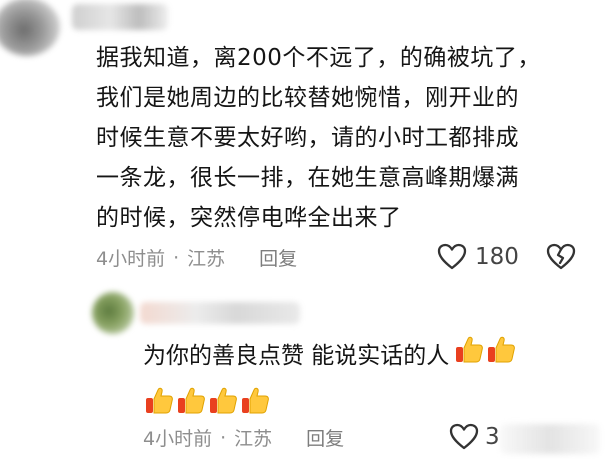  Describe the element at coordinates (492, 437) in the screenshot. I see `reply-like-count: 3` at that location.